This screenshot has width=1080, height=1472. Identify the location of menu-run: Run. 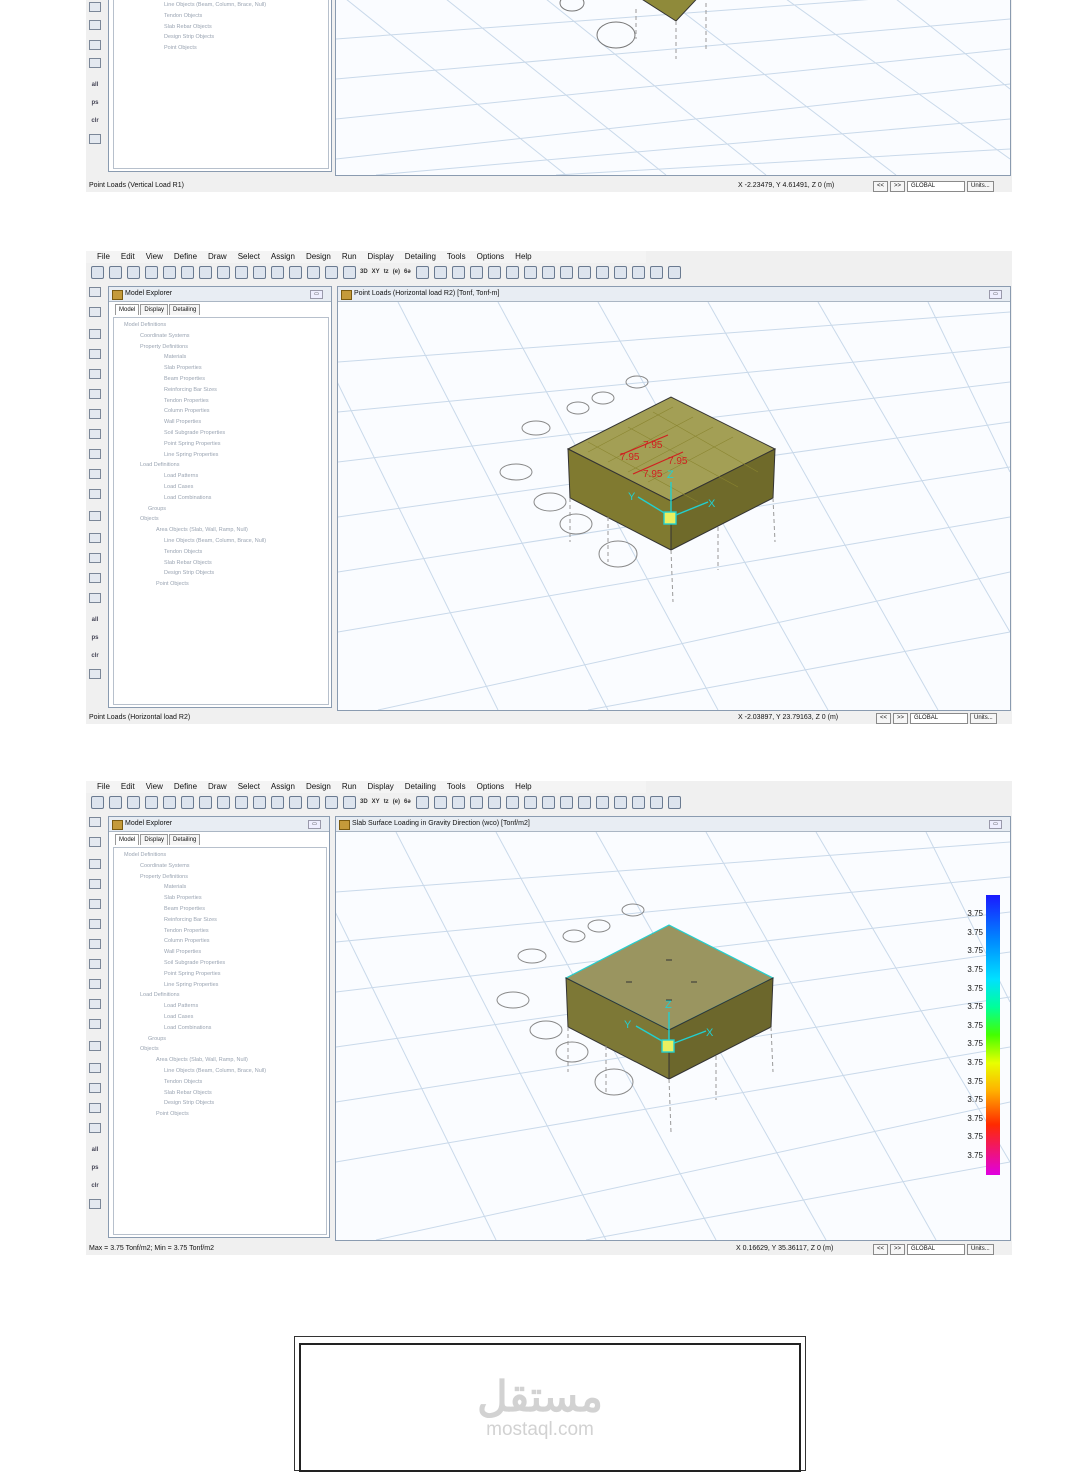
(349, 787).